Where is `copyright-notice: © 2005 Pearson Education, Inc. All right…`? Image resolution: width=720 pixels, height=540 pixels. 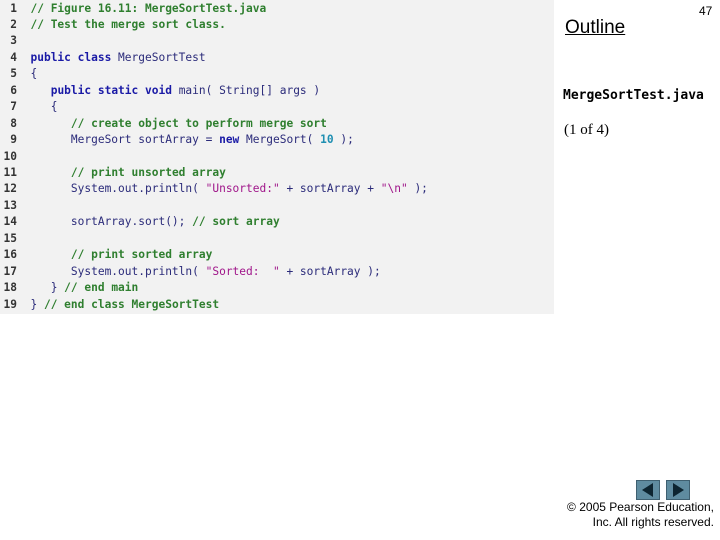
copyright-notice: © 2005 Pearson Education, Inc. All right… is located at coordinates (631, 515).